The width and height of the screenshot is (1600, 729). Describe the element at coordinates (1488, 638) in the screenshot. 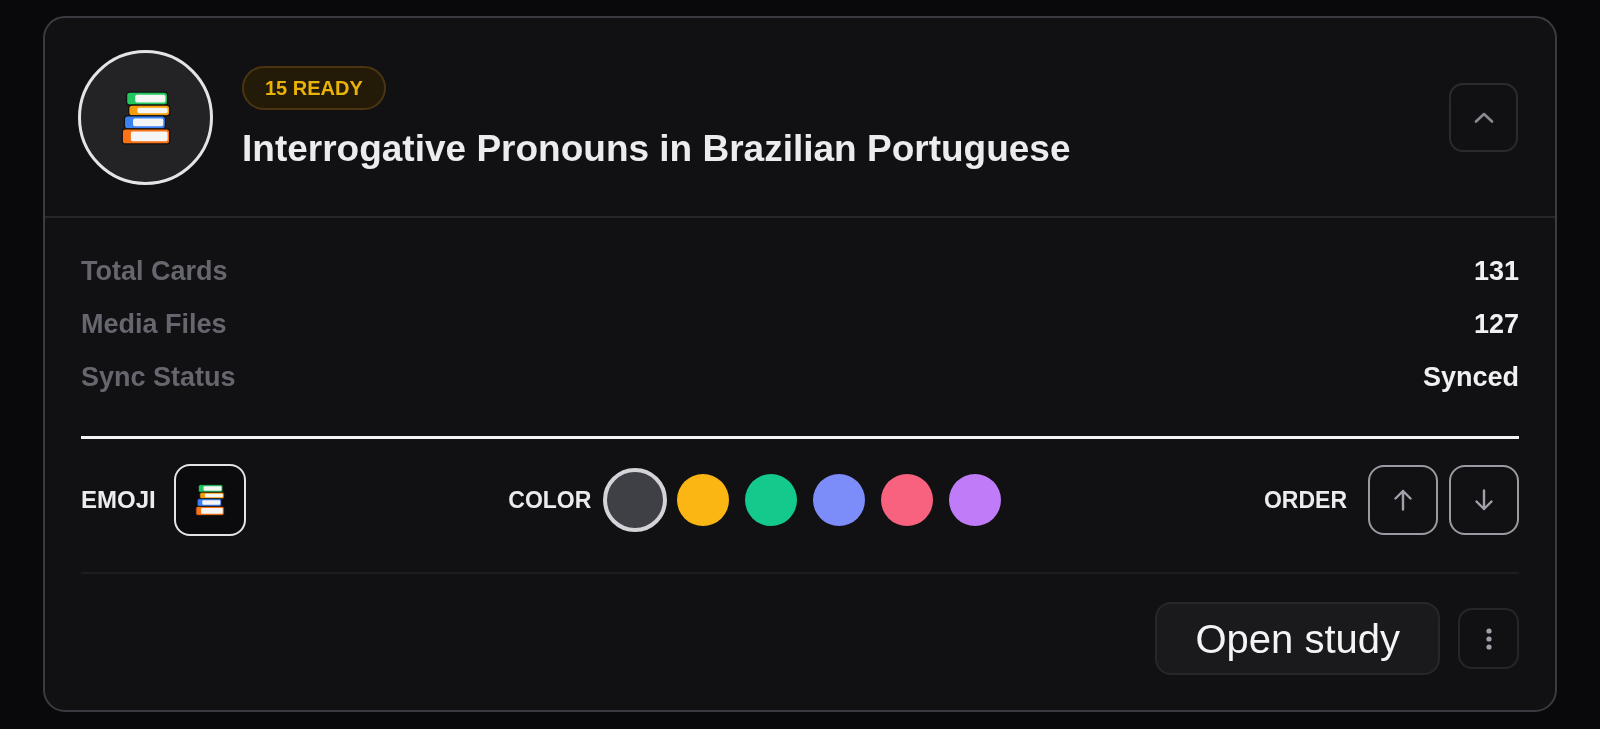

I see `more-icon` at that location.